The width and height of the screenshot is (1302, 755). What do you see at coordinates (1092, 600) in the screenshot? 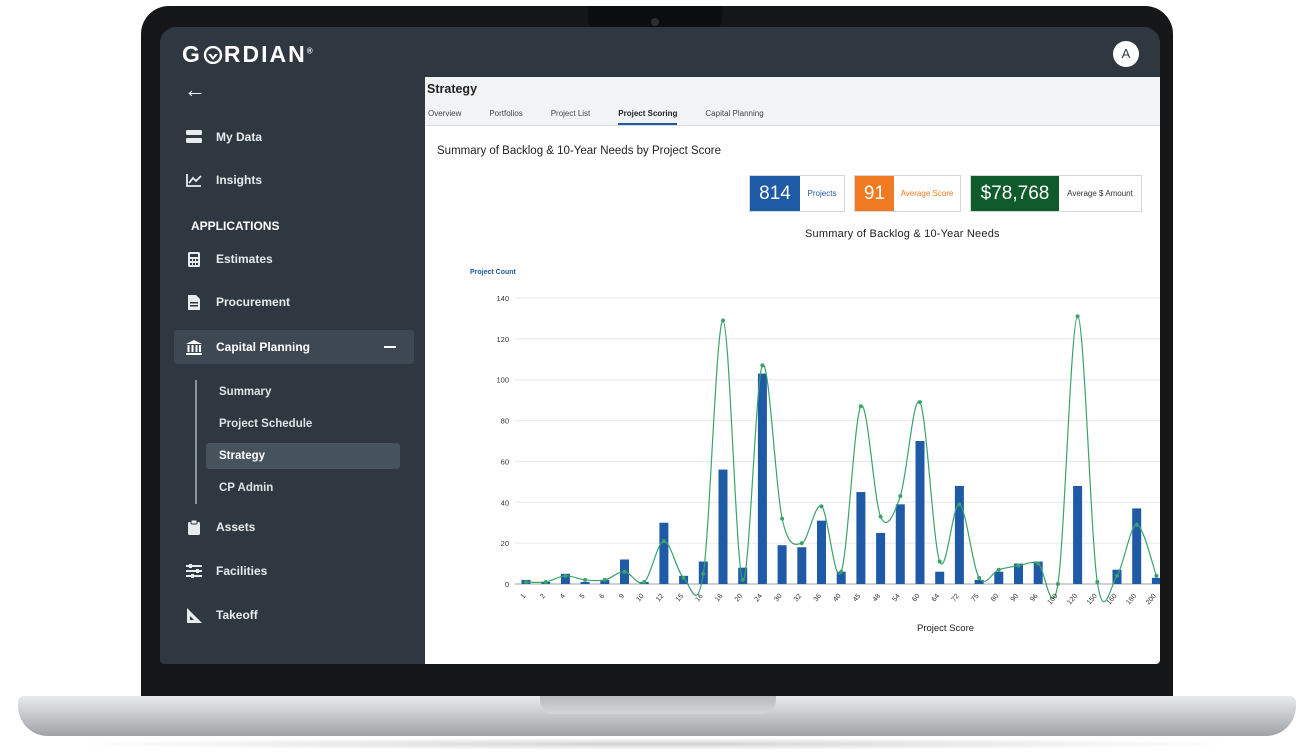
I see `x-tick-label: 150` at bounding box center [1092, 600].